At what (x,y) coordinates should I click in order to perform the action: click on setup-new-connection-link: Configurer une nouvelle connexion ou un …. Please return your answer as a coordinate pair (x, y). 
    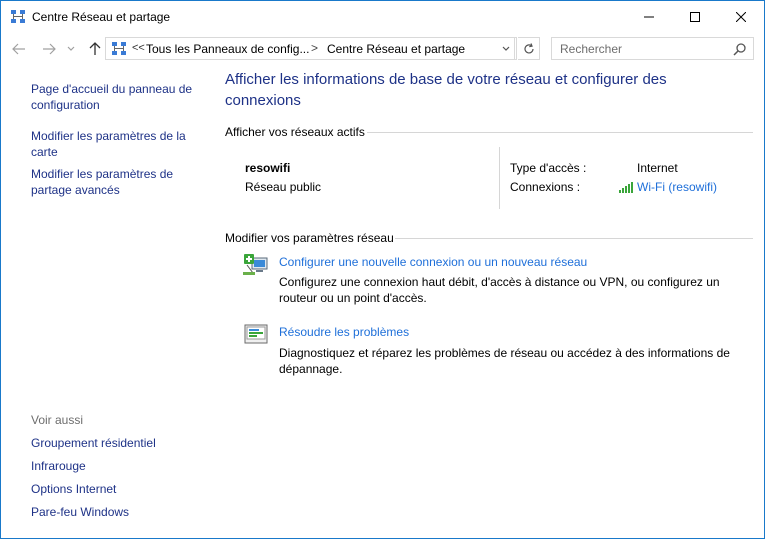
    Looking at the image, I should click on (433, 262).